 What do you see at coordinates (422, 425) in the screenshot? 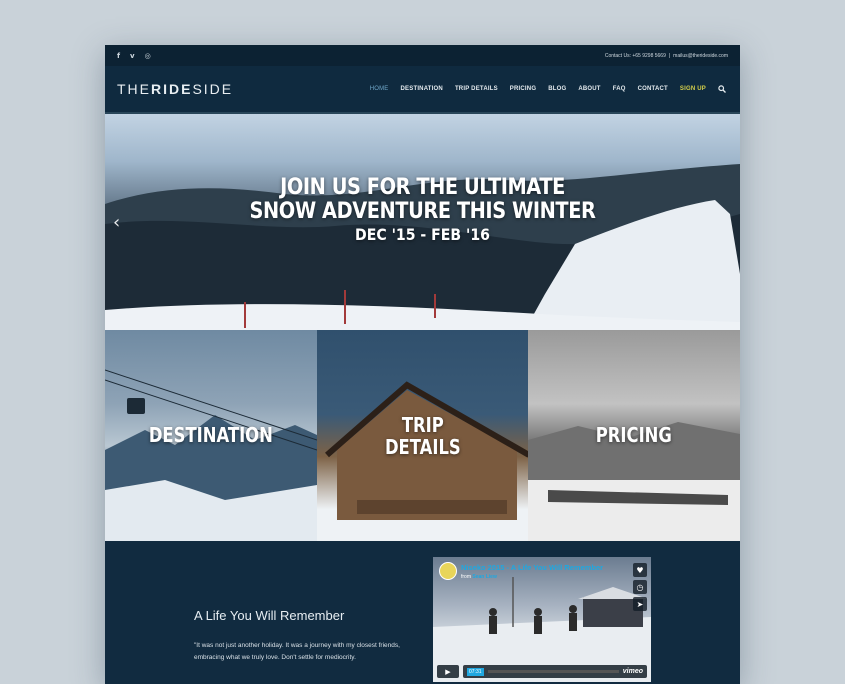
I see `tile-label-trip: TRIP` at bounding box center [422, 425].